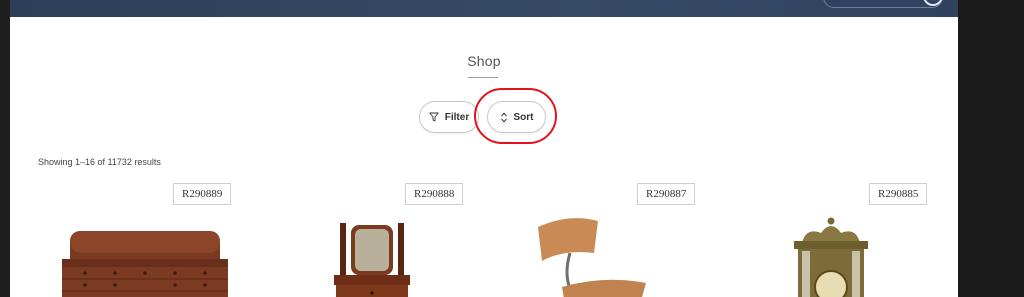  I want to click on filter-button: Filter, so click(449, 117).